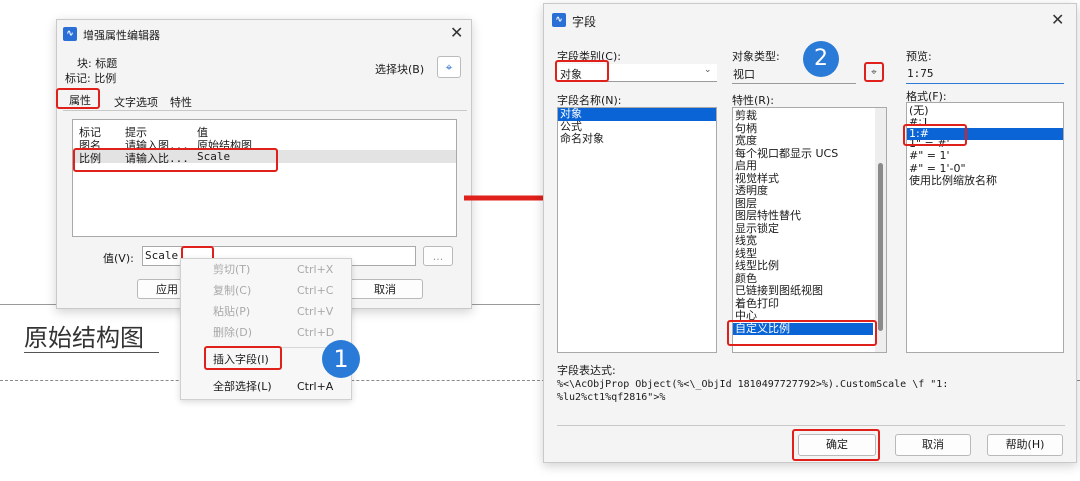 This screenshot has height=481, width=1080. Describe the element at coordinates (399, 69) in the screenshot. I see `select-block-button: 选择块(B)` at that location.